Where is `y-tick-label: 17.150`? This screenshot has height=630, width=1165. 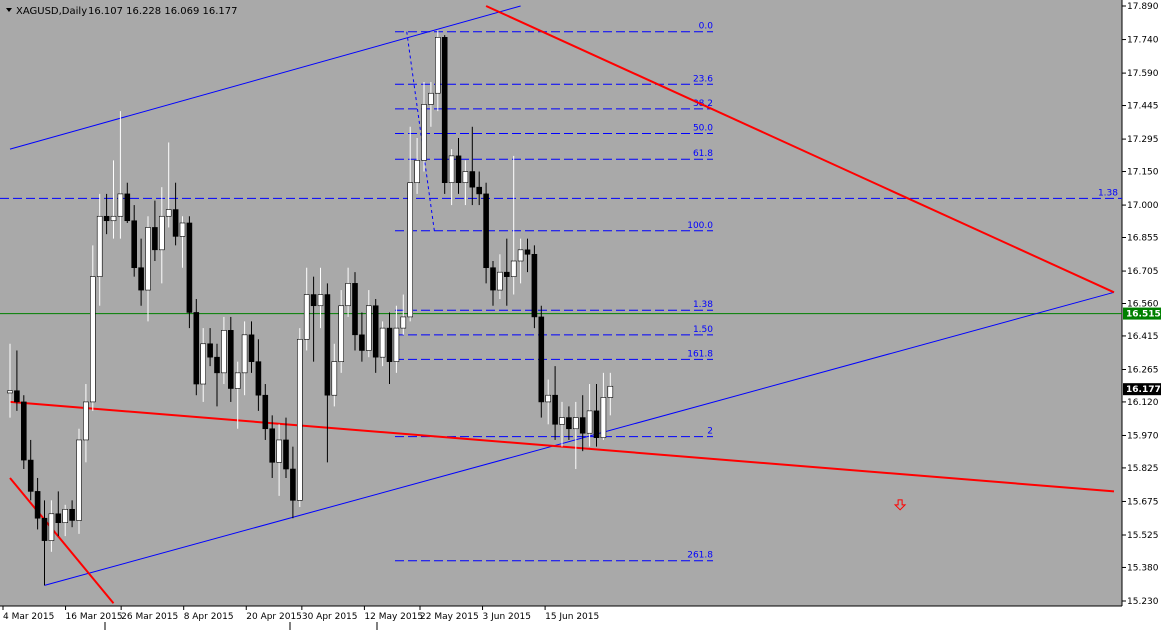 y-tick-label: 17.150 is located at coordinates (1143, 173).